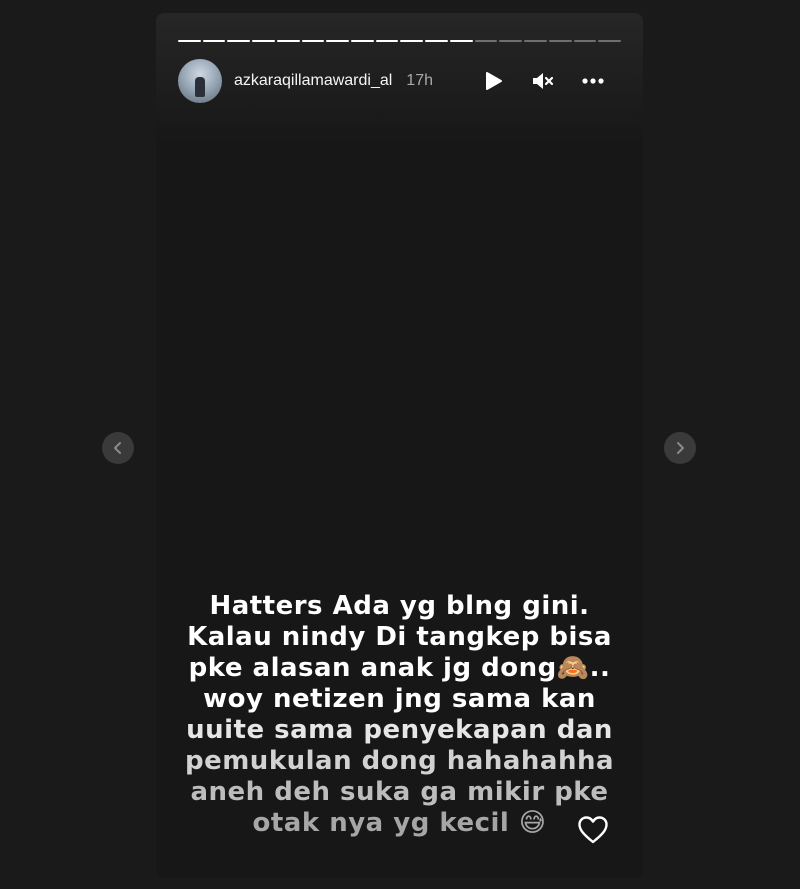 The image size is (800, 889). I want to click on like-button, so click(593, 830).